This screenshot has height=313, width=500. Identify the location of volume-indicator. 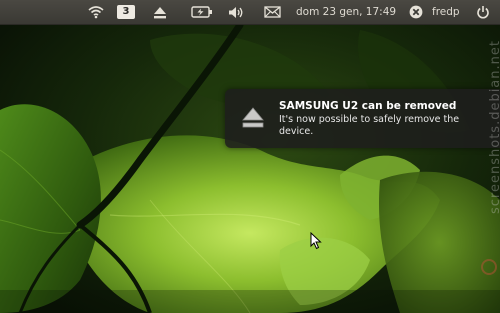
(236, 12).